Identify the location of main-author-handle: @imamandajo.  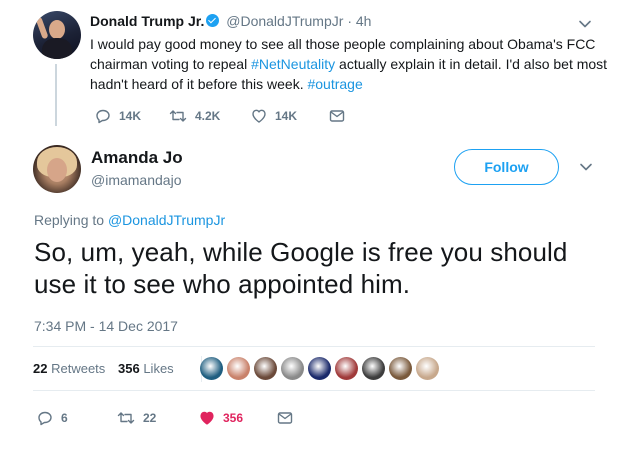
(136, 180).